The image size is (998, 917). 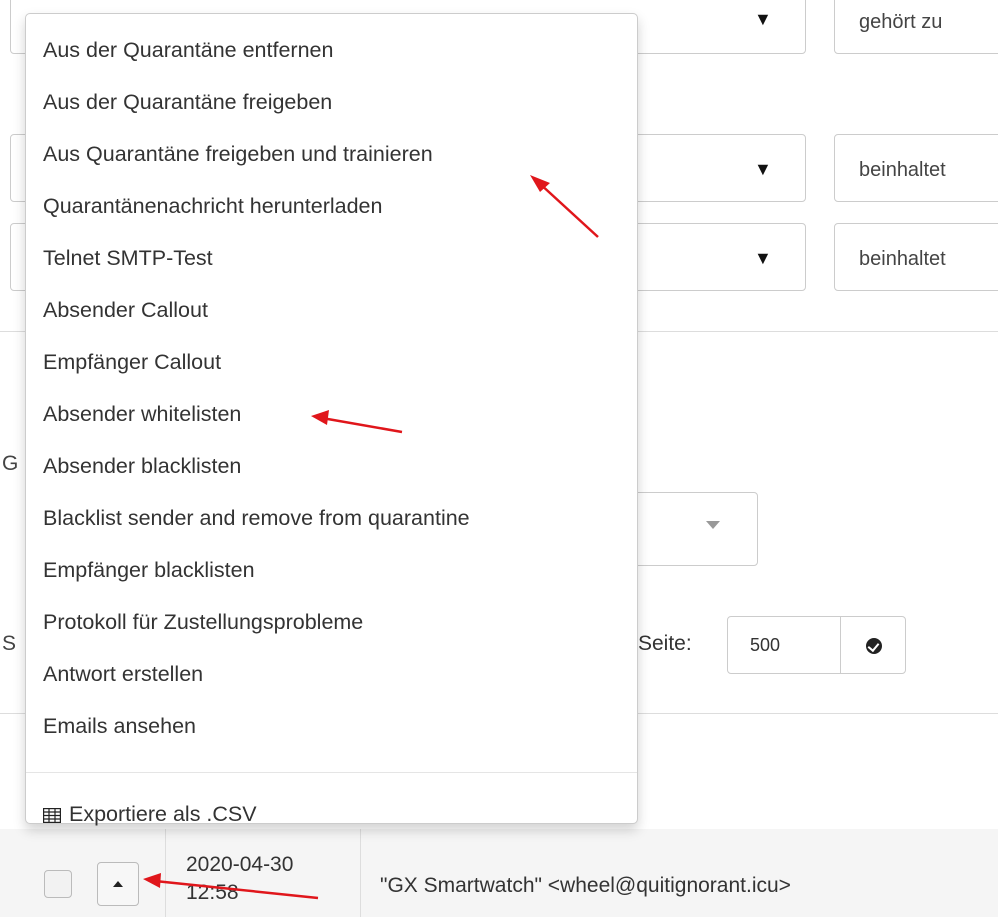 I want to click on filter-operator-1-label: gehört zu, so click(x=901, y=22).